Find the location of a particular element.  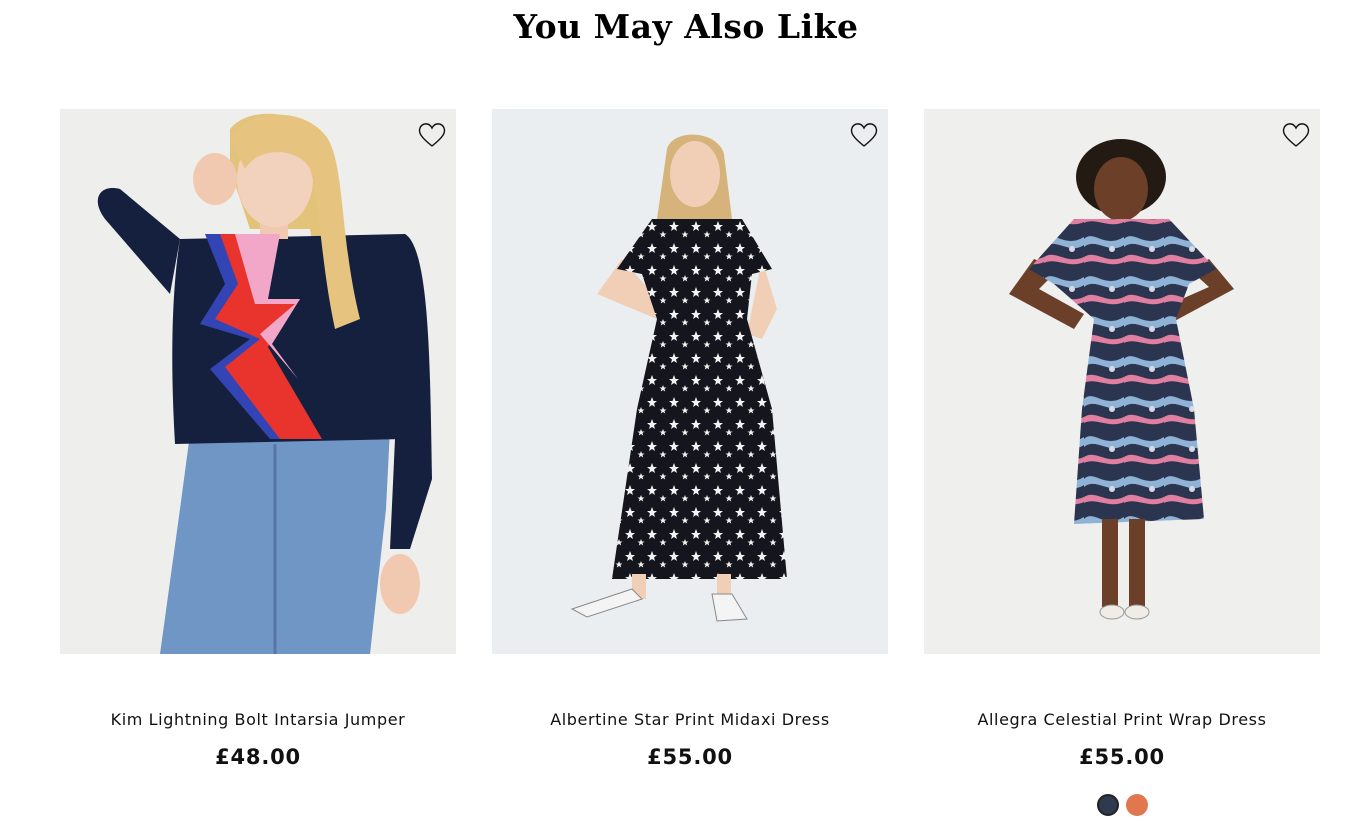

section-title: You May Also Like is located at coordinates (686, 26).